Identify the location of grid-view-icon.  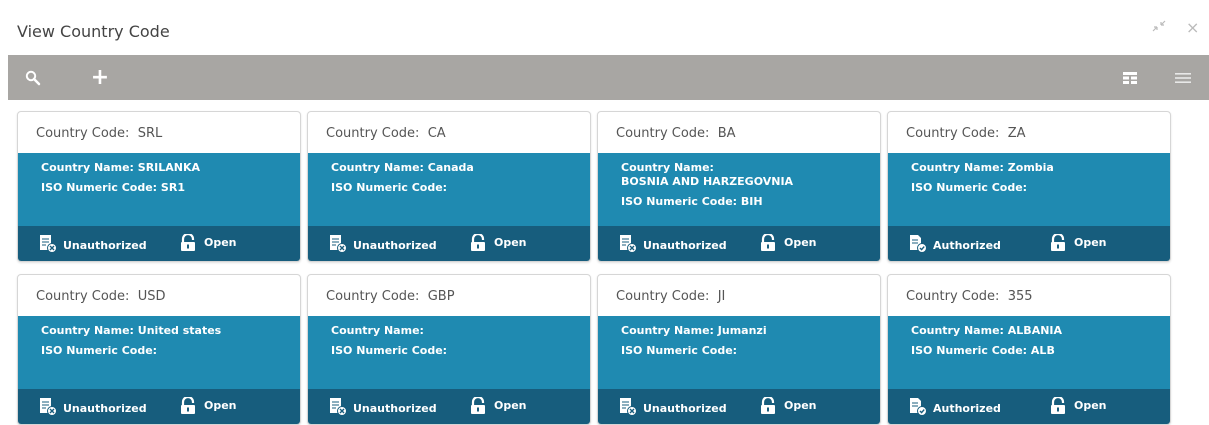
(1130, 77).